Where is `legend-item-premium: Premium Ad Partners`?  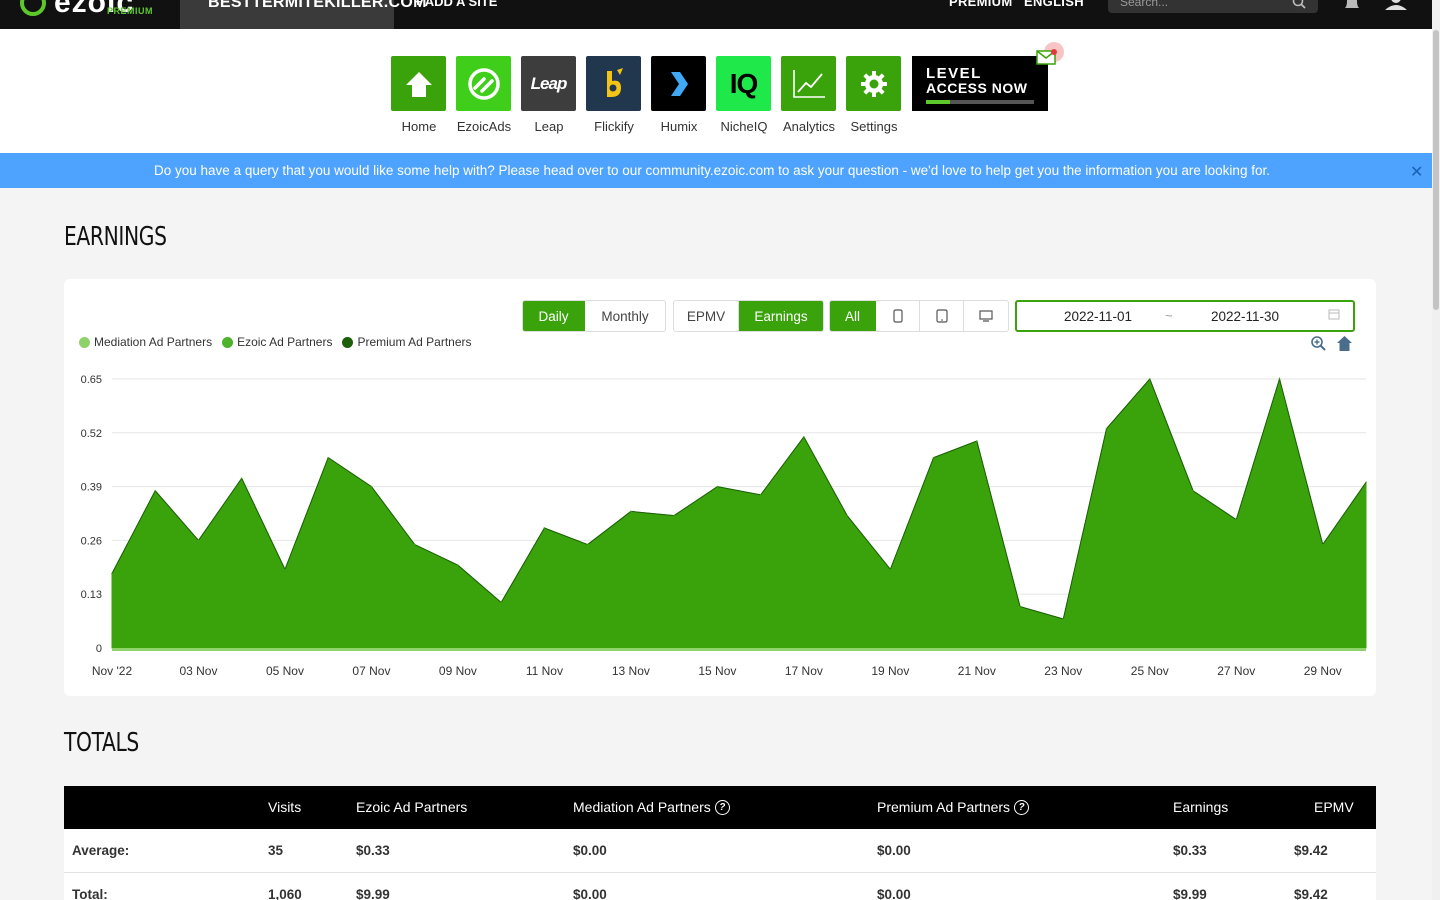
legend-item-premium: Premium Ad Partners is located at coordinates (407, 342).